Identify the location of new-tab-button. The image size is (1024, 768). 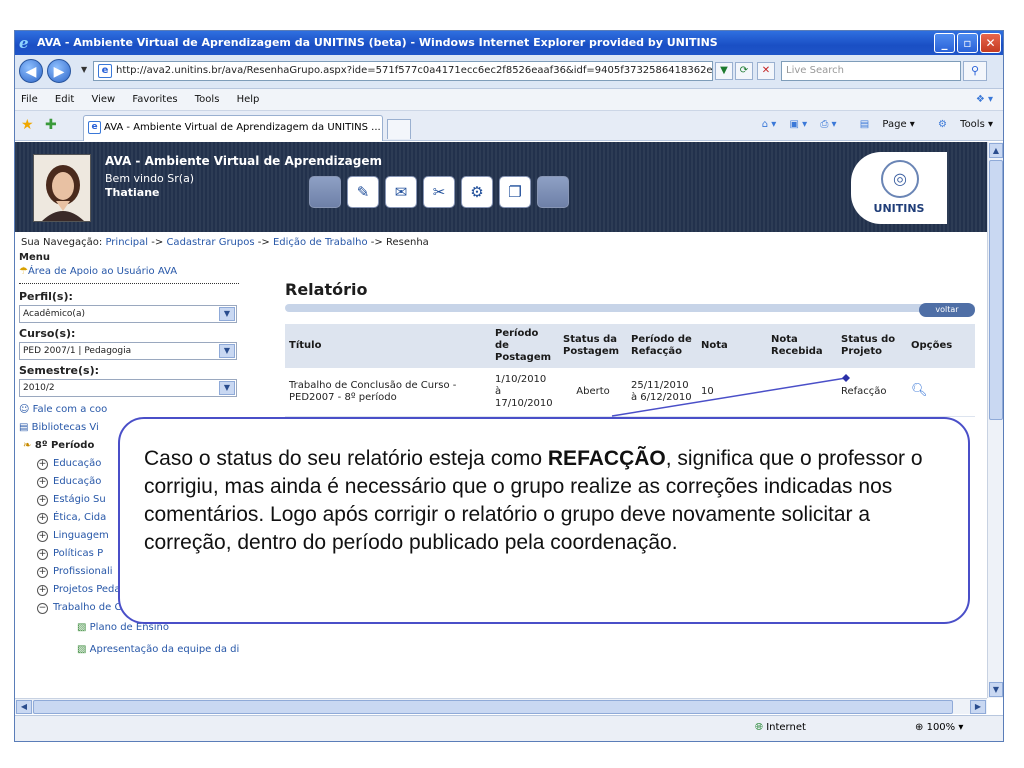
(399, 129).